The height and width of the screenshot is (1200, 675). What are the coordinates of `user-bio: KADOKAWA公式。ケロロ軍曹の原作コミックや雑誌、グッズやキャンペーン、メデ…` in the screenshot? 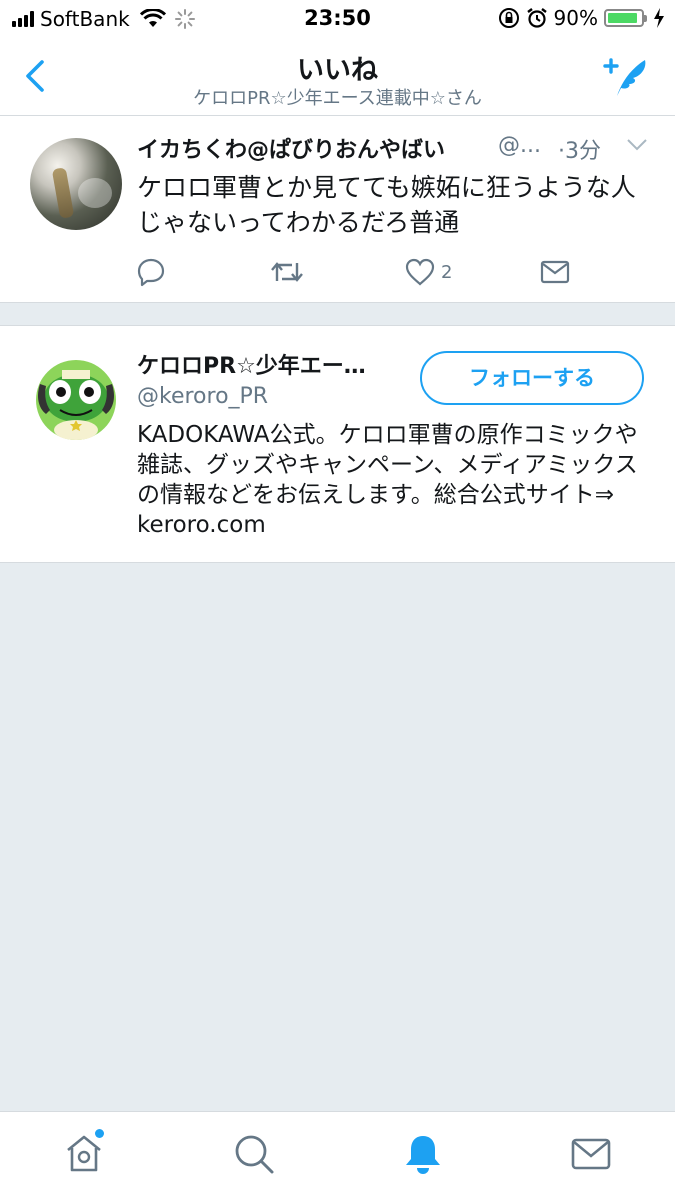 It's located at (387, 480).